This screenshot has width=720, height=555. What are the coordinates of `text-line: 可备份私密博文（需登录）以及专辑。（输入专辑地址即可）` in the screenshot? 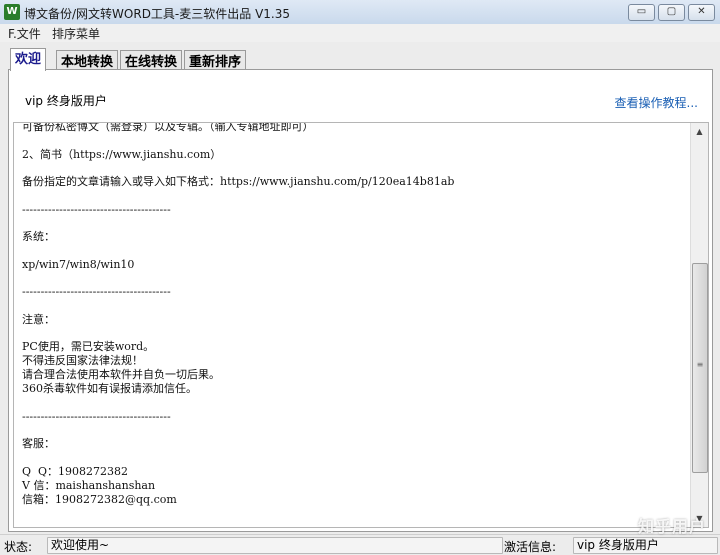 It's located at (168, 127).